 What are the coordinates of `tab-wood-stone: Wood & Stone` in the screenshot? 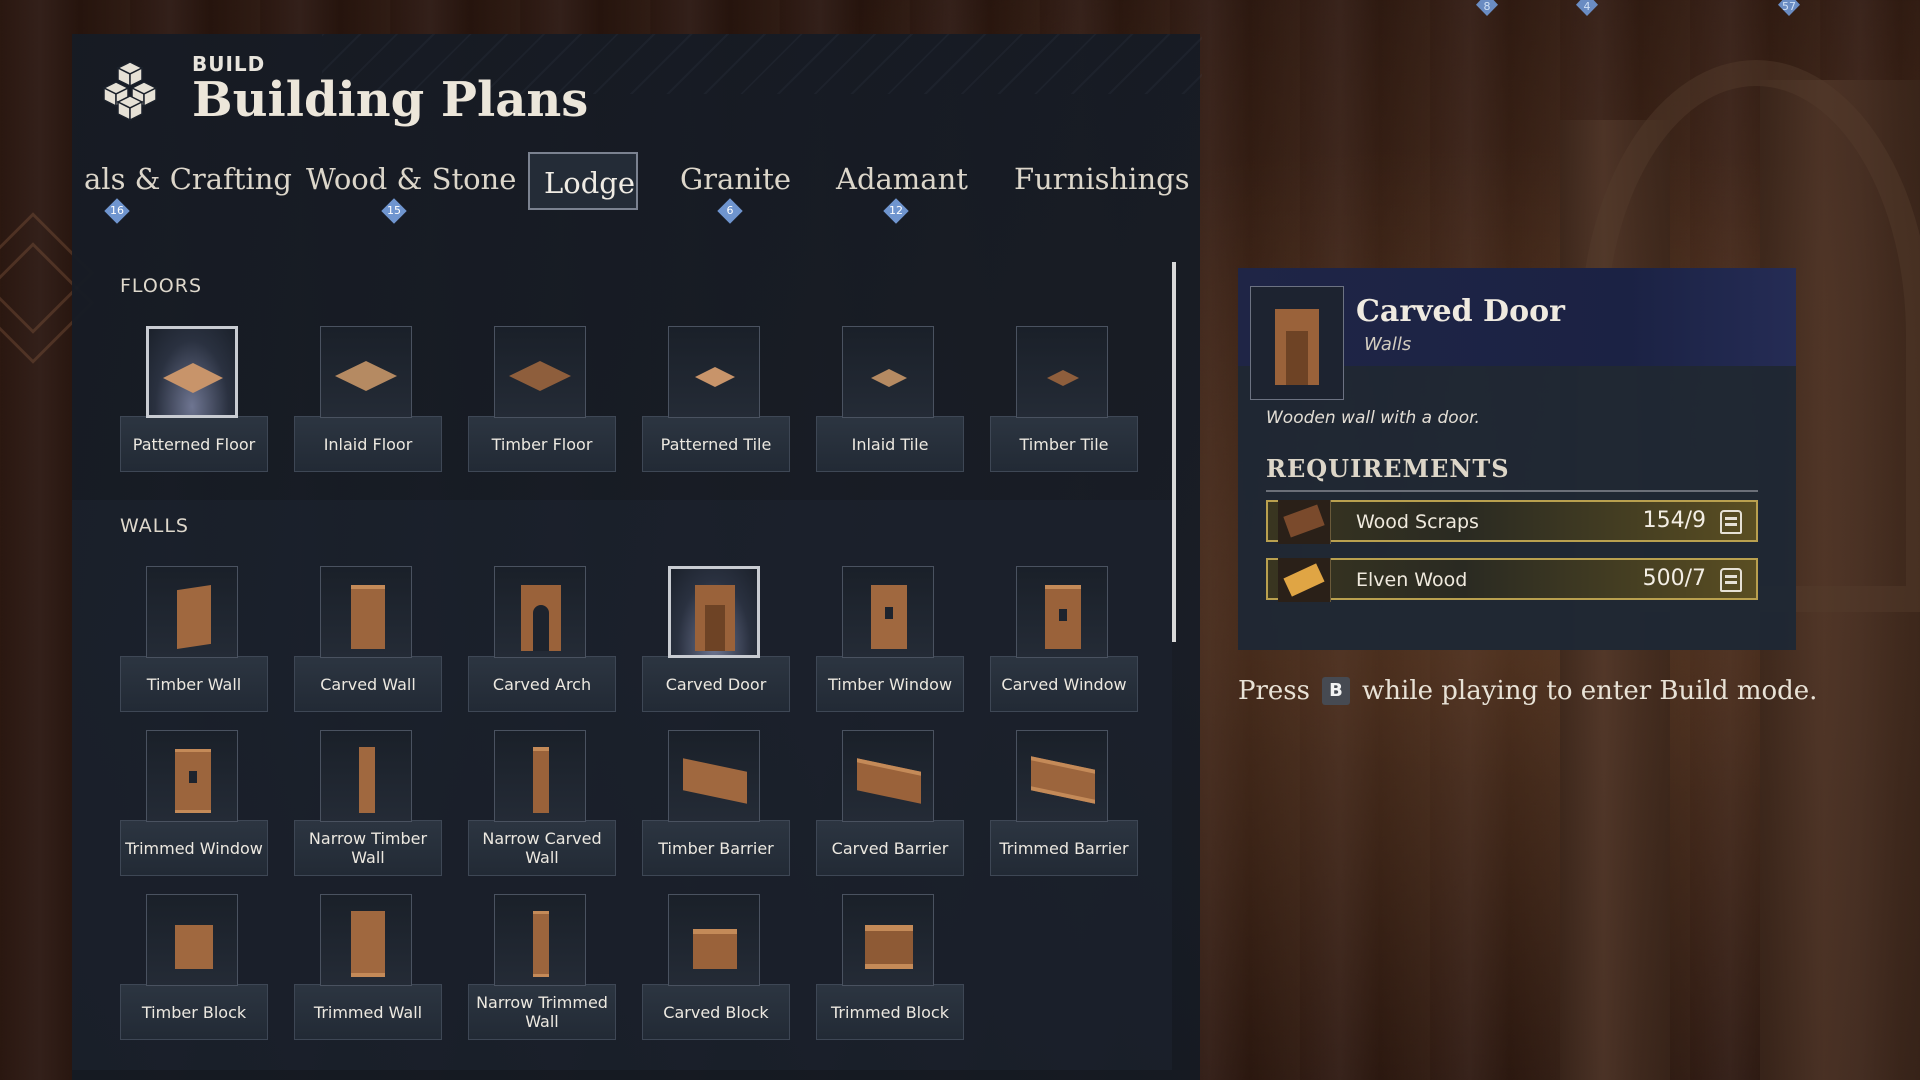 It's located at (411, 179).